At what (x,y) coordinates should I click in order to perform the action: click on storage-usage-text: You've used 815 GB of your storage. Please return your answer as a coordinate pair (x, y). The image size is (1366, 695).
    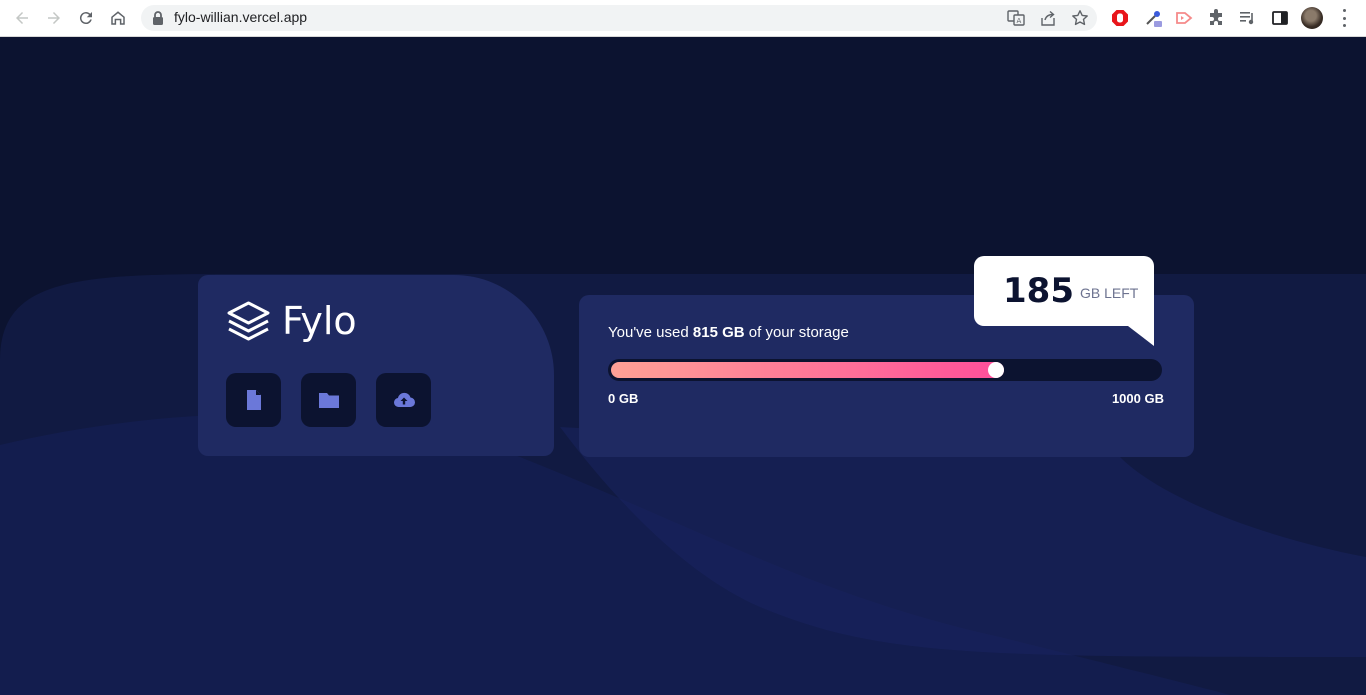
    Looking at the image, I should click on (728, 332).